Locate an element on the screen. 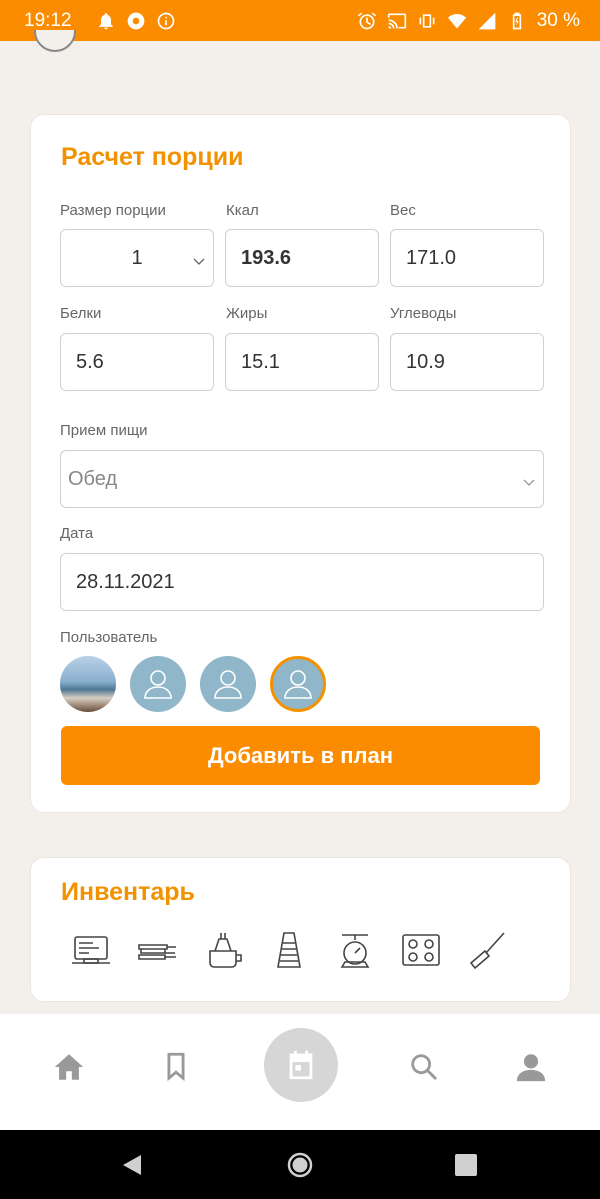 The width and height of the screenshot is (600, 1199). kcal-value: 193.6 is located at coordinates (266, 257).